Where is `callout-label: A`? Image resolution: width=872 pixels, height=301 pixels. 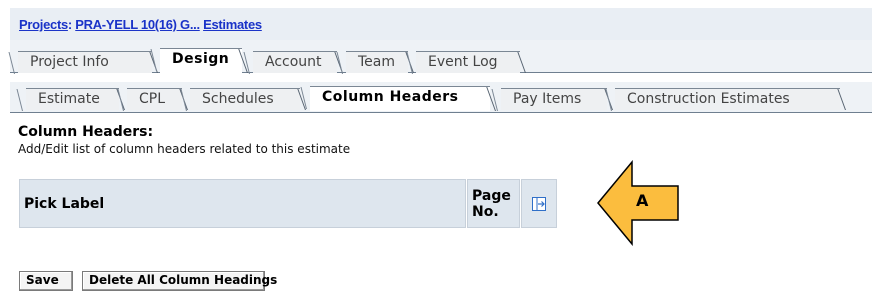 callout-label: A is located at coordinates (642, 200).